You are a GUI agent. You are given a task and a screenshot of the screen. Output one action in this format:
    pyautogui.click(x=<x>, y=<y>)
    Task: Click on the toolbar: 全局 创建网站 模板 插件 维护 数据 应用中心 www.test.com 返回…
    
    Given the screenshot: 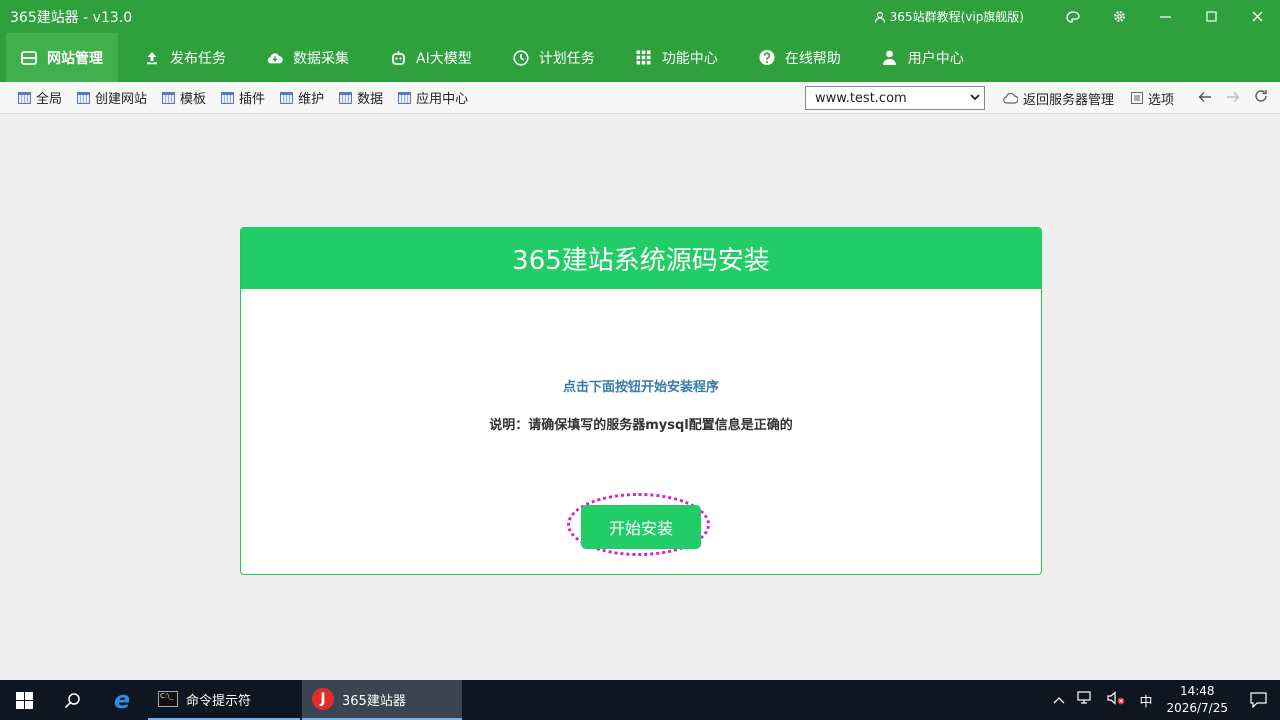 What is the action you would take?
    pyautogui.click(x=640, y=98)
    